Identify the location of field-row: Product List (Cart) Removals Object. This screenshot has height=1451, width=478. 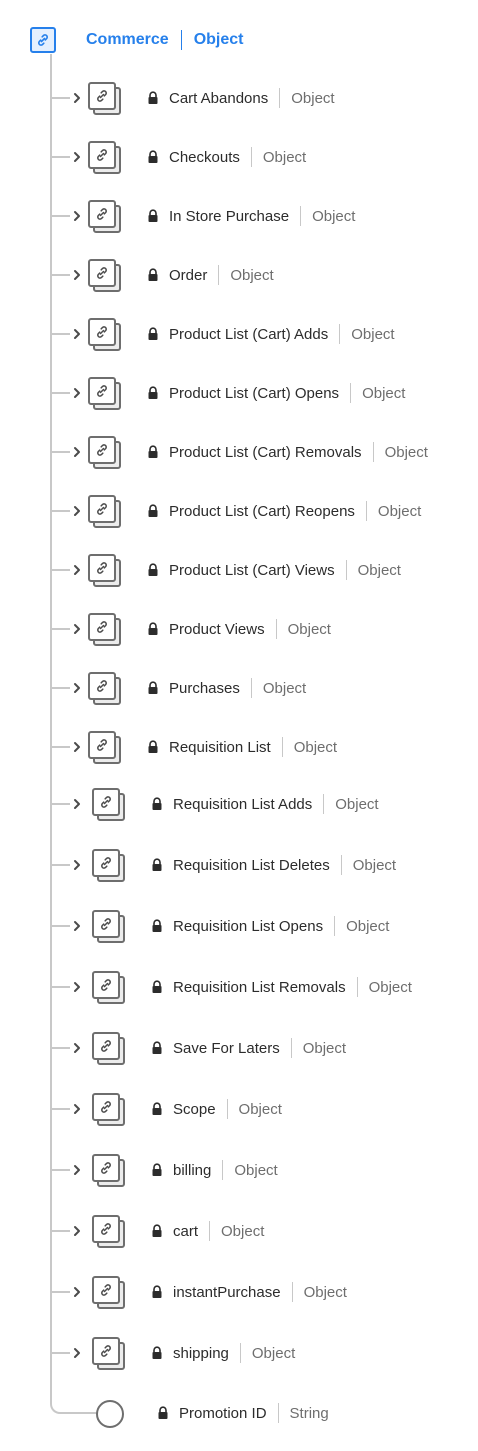
(239, 452).